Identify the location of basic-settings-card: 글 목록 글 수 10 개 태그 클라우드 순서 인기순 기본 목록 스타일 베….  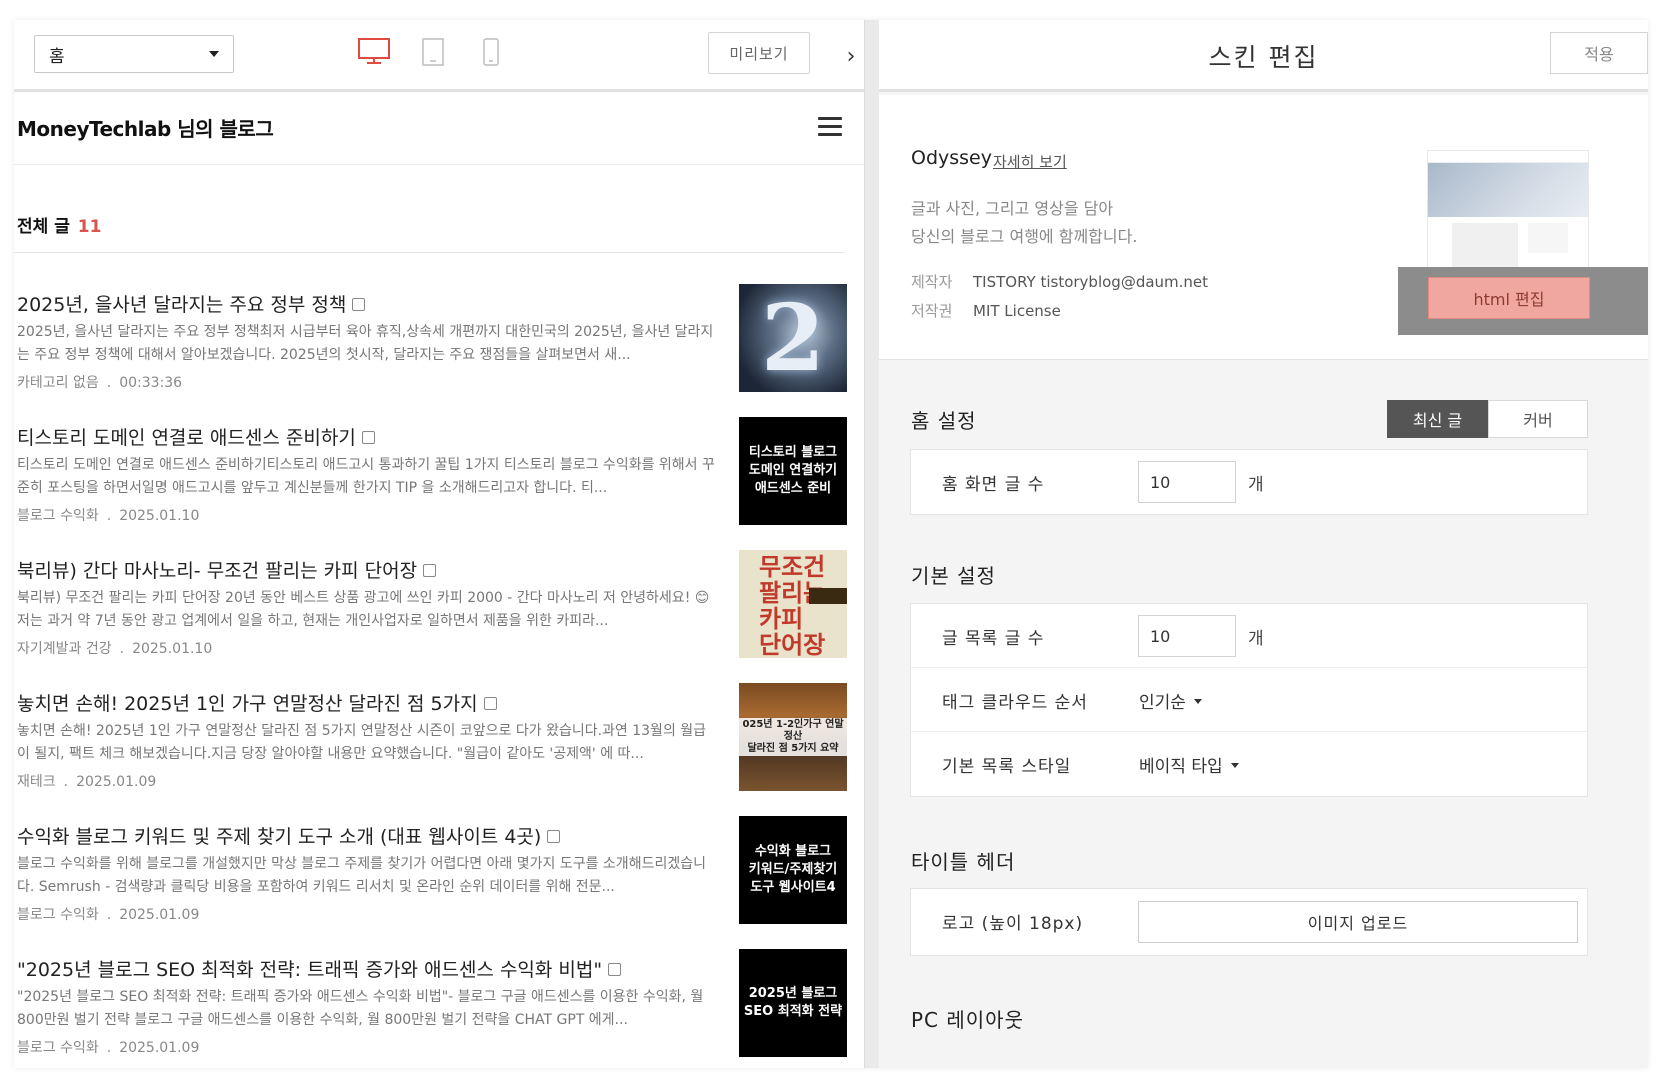
(1249, 700).